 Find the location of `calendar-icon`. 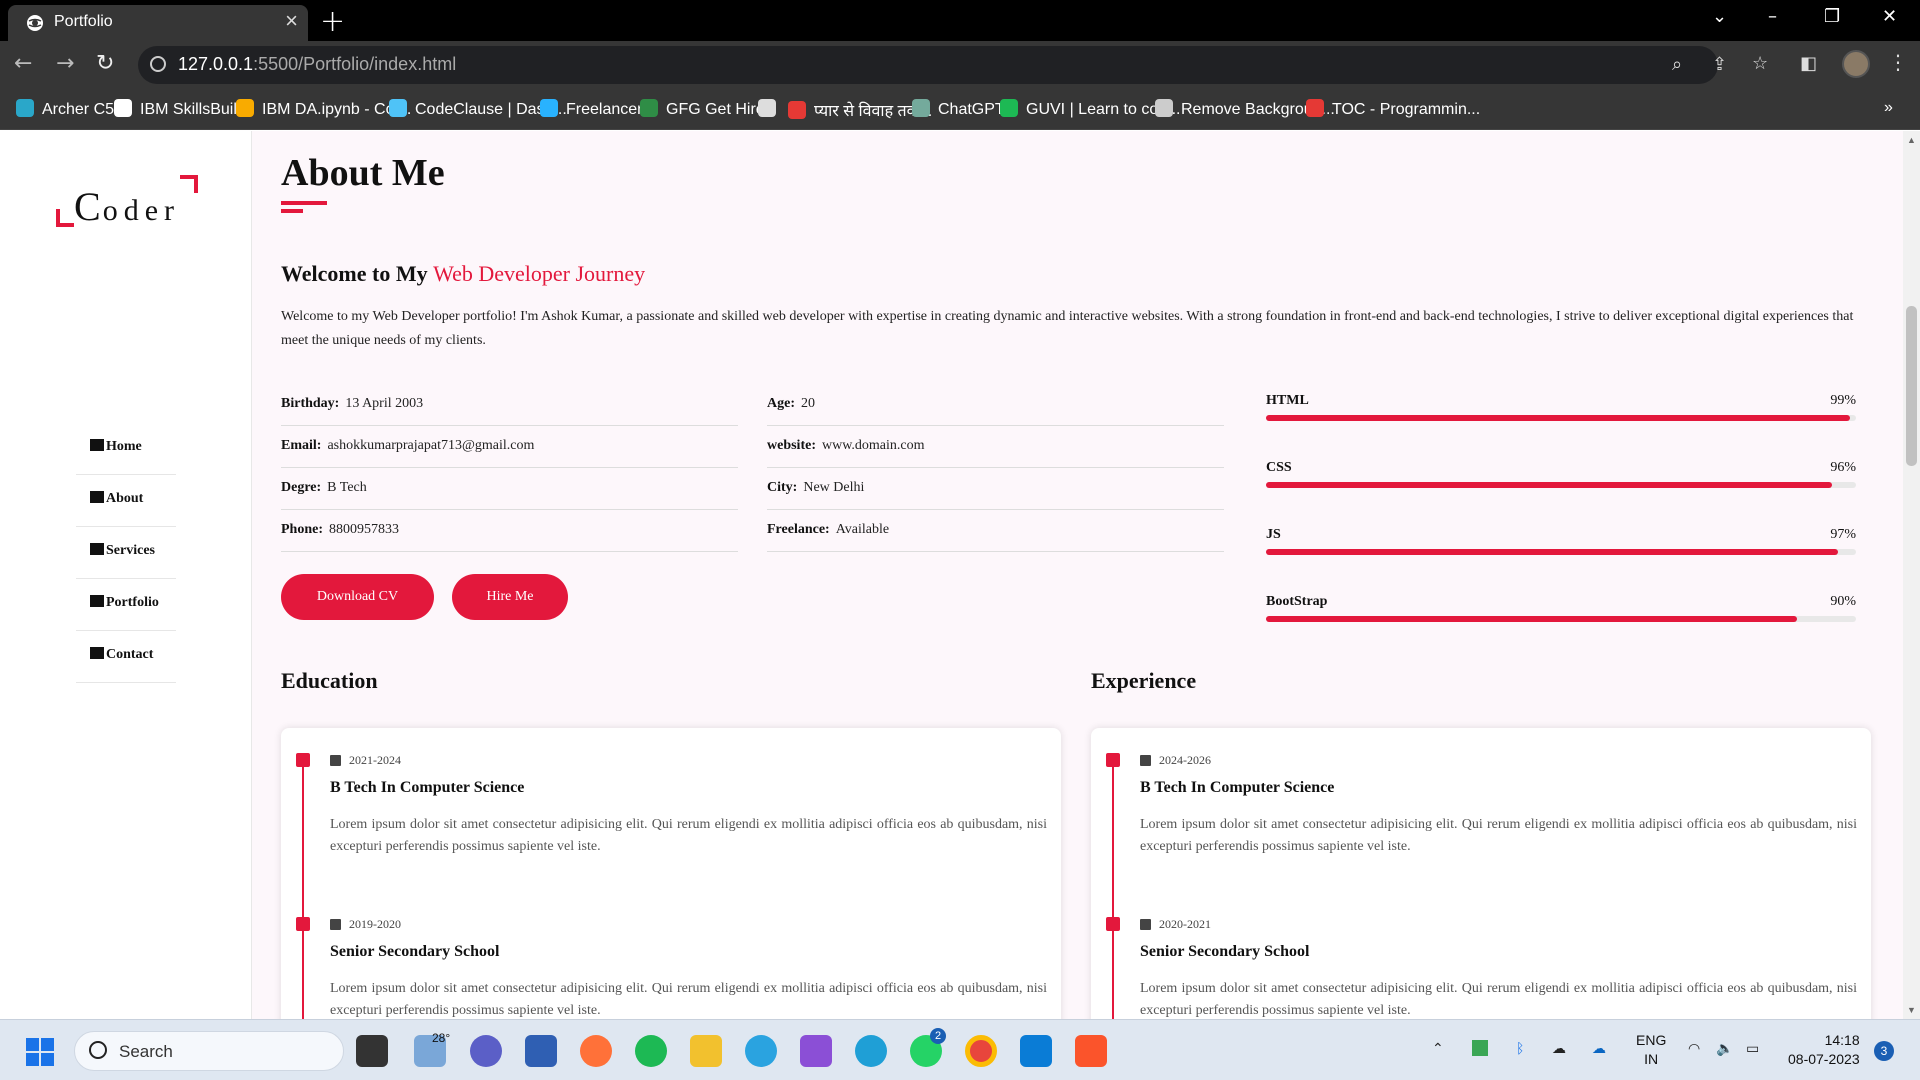

calendar-icon is located at coordinates (1145, 760).